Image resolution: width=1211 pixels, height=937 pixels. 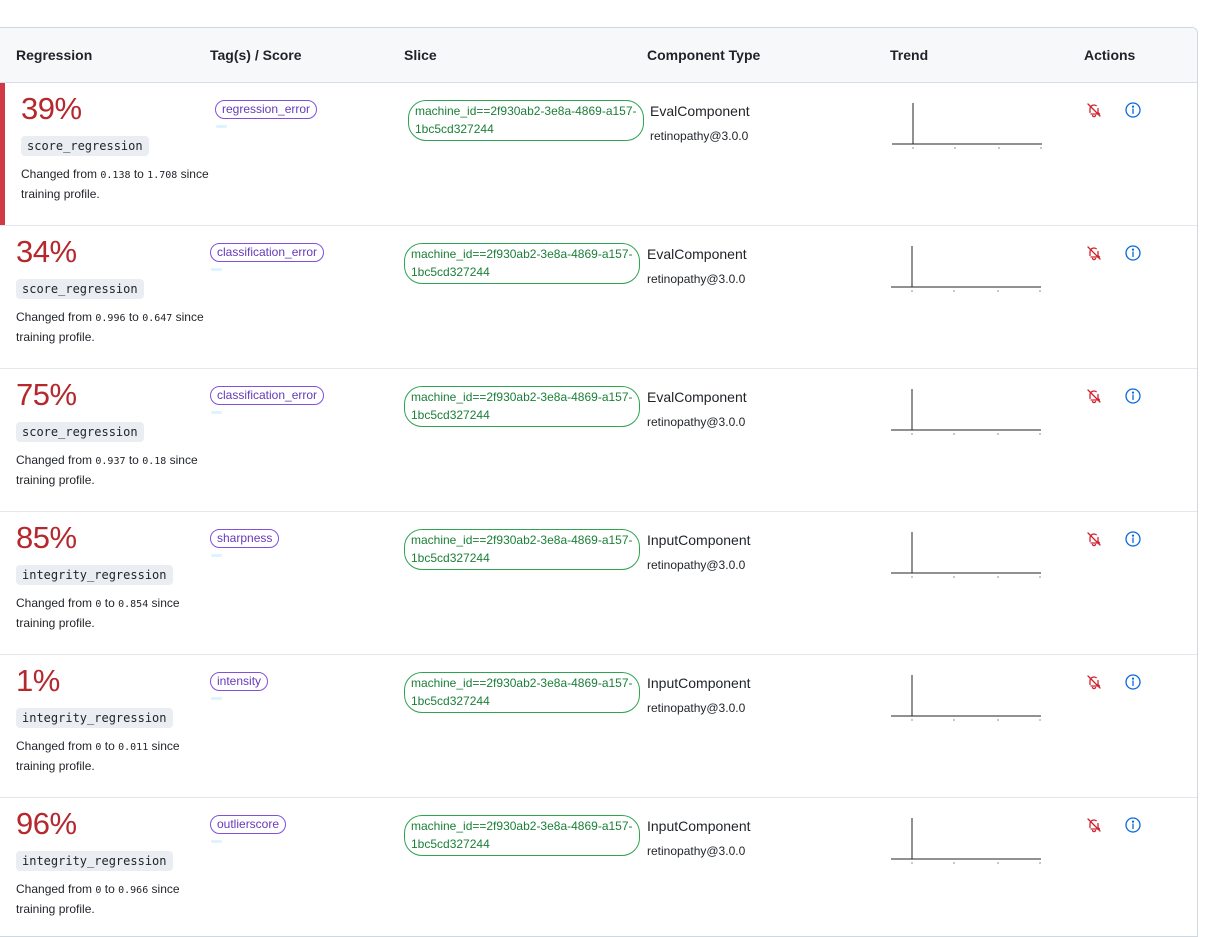 What do you see at coordinates (51, 108) in the screenshot?
I see `regression-percent: 39%` at bounding box center [51, 108].